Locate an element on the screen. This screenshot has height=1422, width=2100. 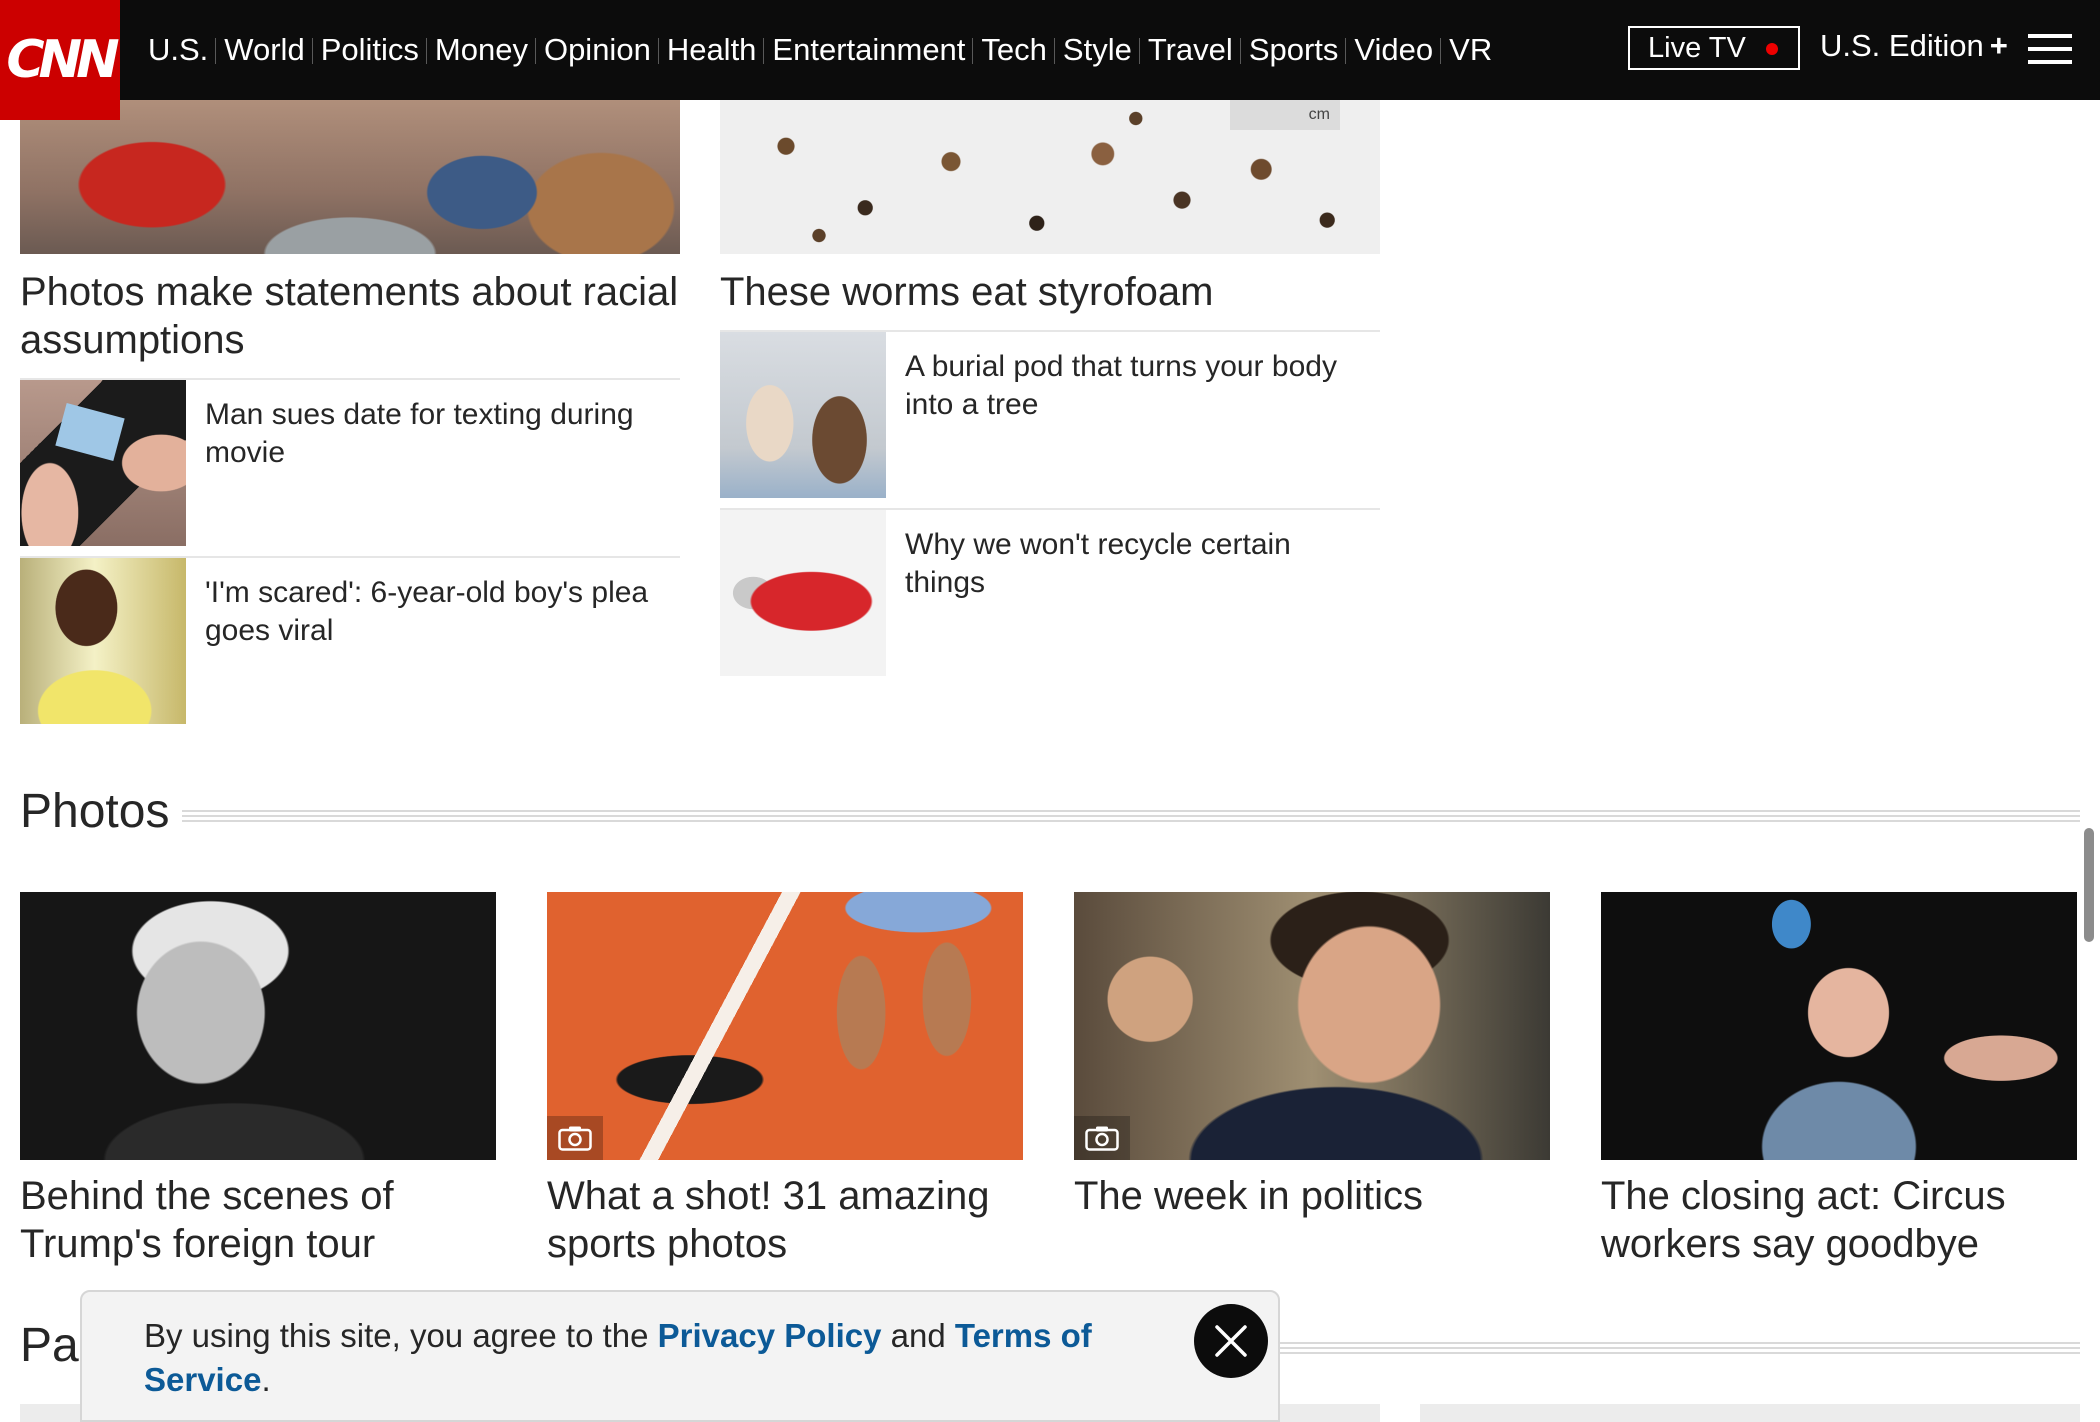
ruler-unit-label: cm is located at coordinates (1319, 114).